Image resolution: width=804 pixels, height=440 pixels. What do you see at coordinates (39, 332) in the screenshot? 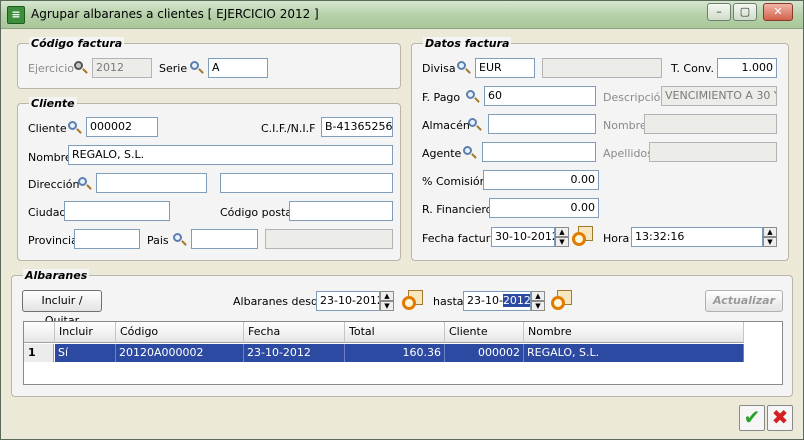
I see `grid-corner-header` at bounding box center [39, 332].